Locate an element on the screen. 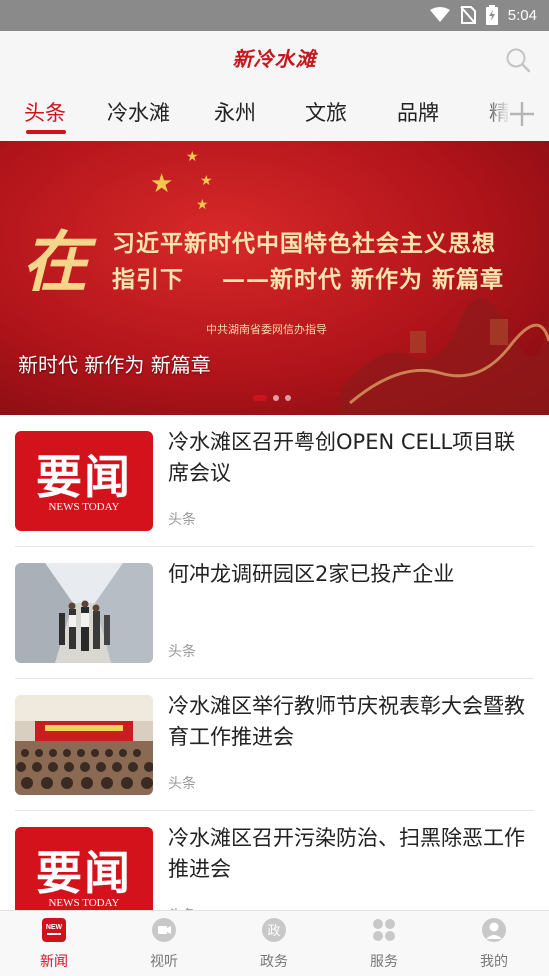  services-icon is located at coordinates (384, 930).